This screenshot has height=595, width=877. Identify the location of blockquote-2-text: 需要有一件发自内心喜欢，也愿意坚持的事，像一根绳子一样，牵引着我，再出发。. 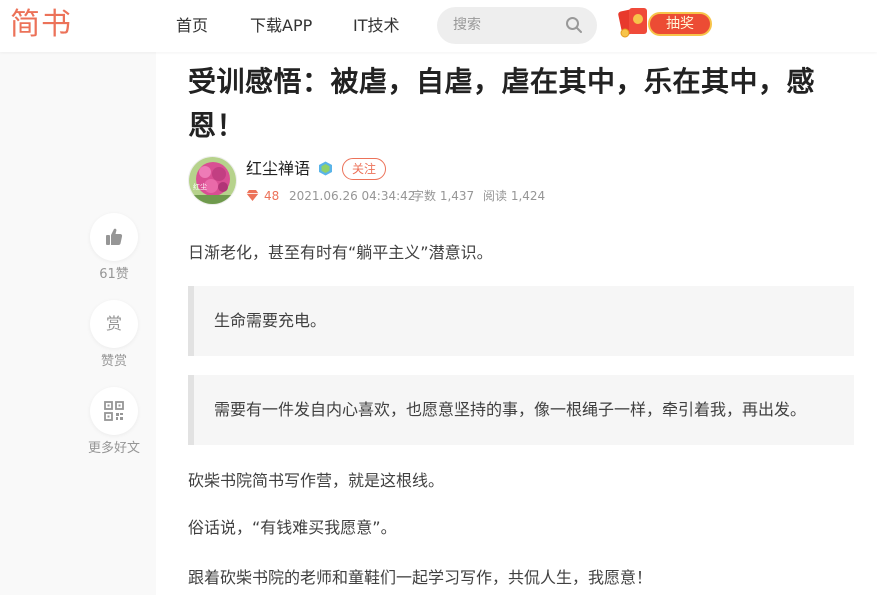
(510, 409).